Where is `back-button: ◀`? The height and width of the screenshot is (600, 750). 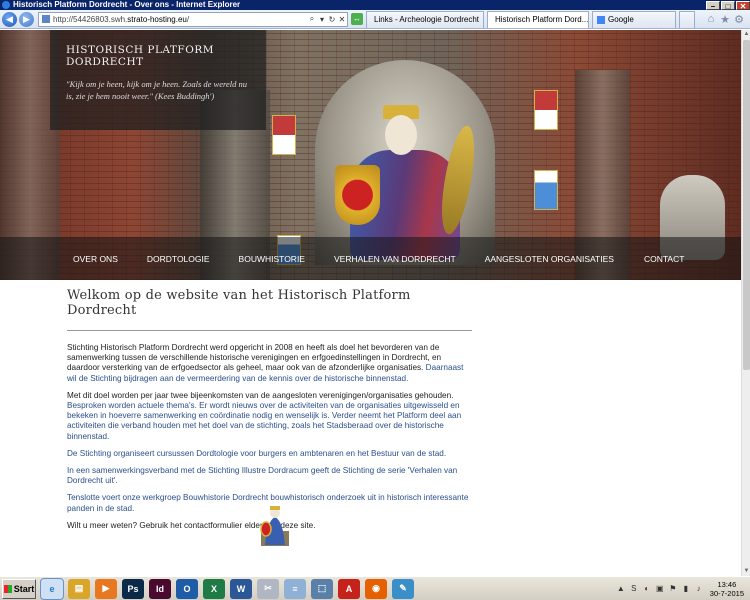 back-button: ◀ is located at coordinates (9, 19).